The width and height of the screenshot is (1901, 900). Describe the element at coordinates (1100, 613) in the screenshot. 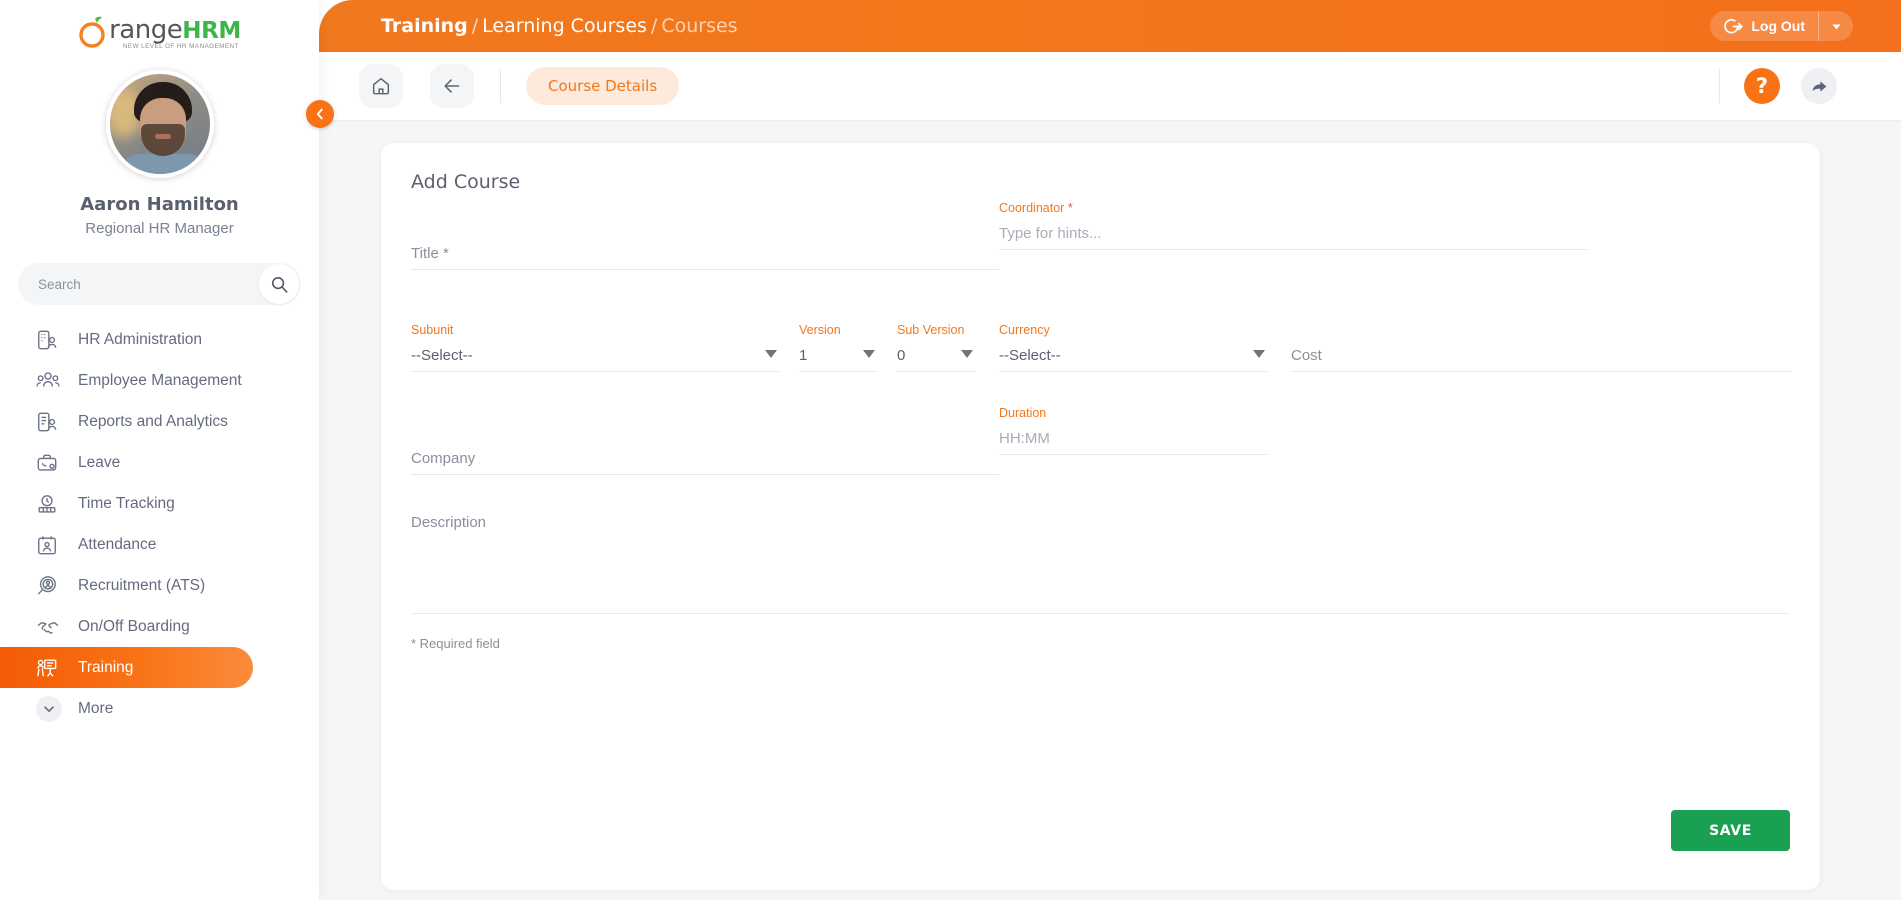

I see `description-underline` at that location.